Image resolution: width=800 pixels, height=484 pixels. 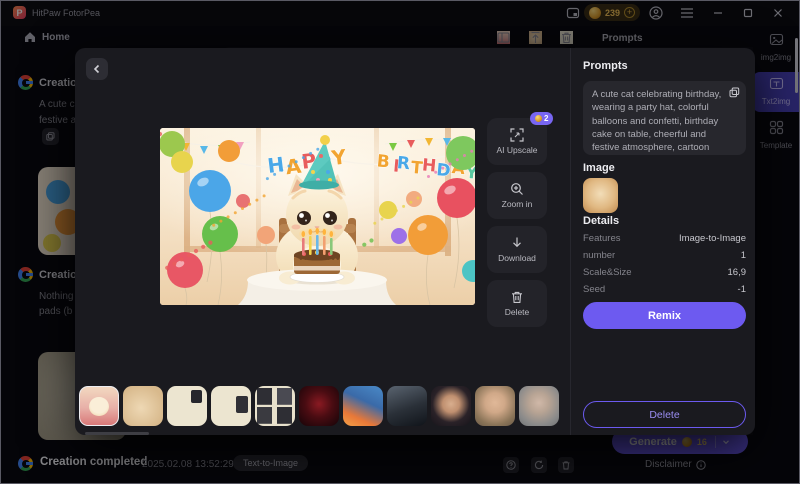 I want to click on ai-upscale-button: 2 AI Upscale, so click(x=520, y=138).